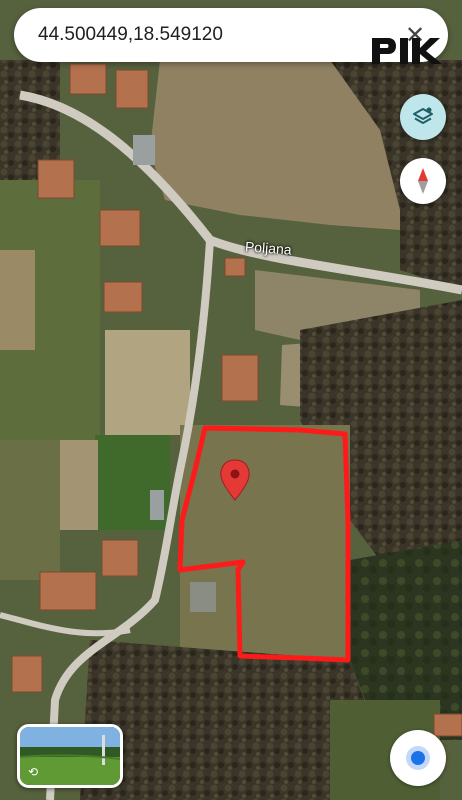 The width and height of the screenshot is (462, 800). What do you see at coordinates (219, 35) in the screenshot?
I see `search-input: 44.500449,18.549120` at bounding box center [219, 35].